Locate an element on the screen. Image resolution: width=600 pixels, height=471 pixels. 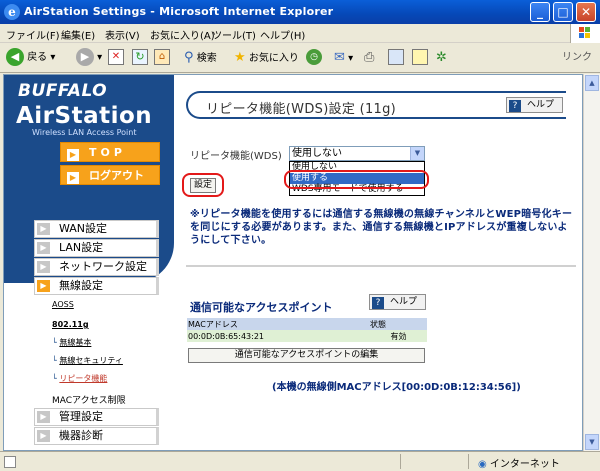
help-label: ヘルプ is located at coordinates (404, 302).